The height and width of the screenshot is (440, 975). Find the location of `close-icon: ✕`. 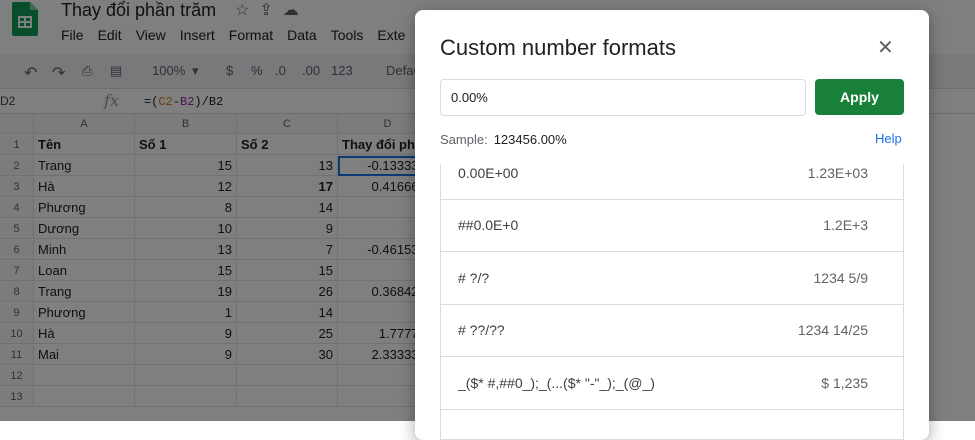

close-icon: ✕ is located at coordinates (885, 47).